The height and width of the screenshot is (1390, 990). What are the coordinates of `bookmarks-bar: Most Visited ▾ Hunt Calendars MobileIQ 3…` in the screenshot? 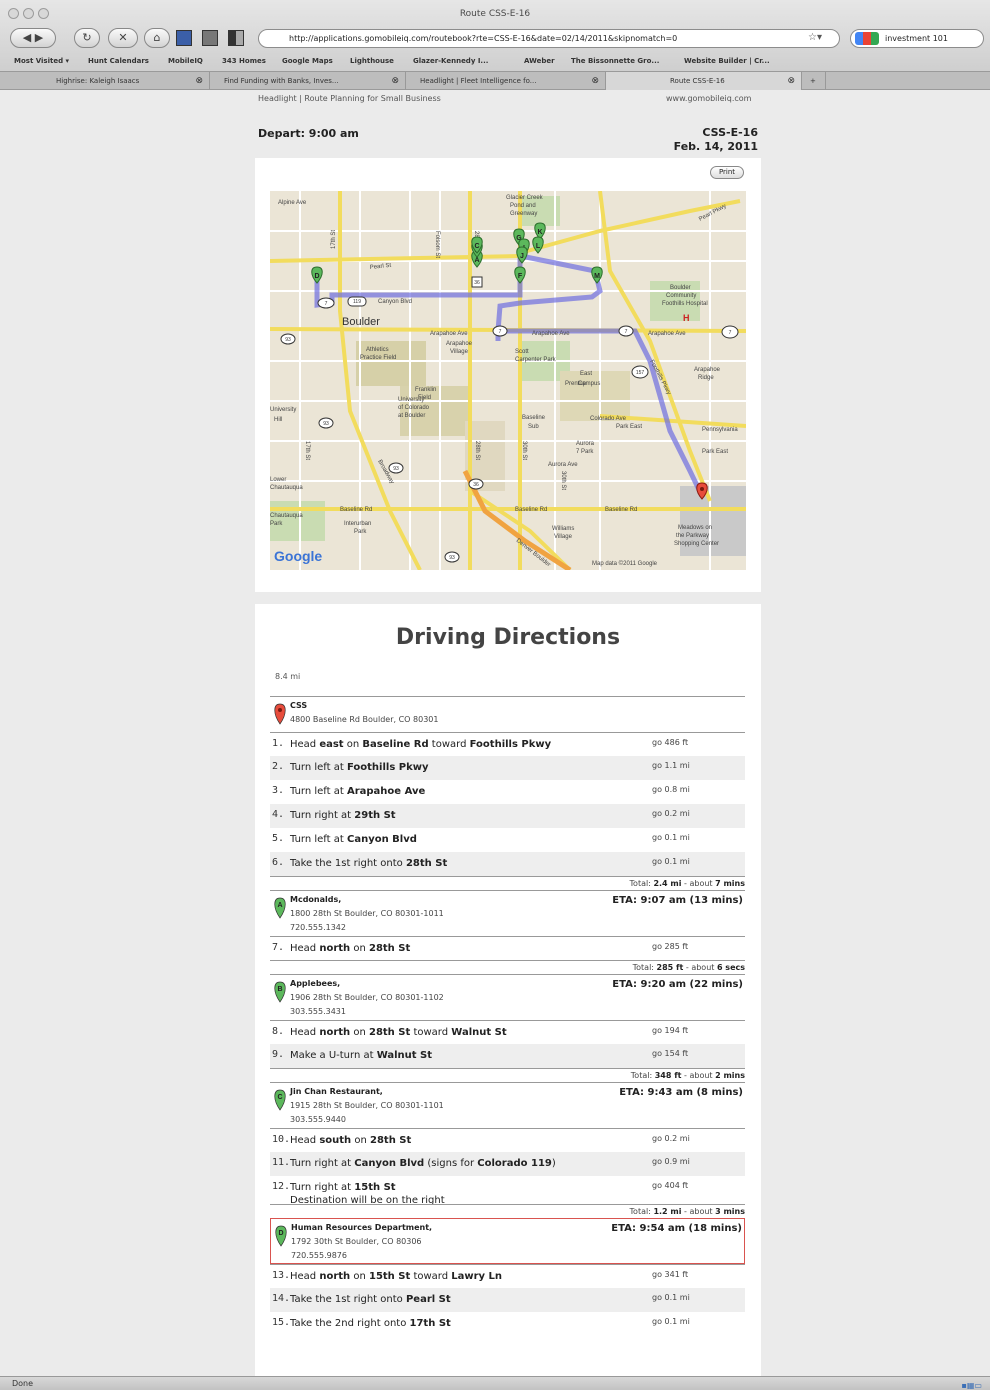 It's located at (495, 62).